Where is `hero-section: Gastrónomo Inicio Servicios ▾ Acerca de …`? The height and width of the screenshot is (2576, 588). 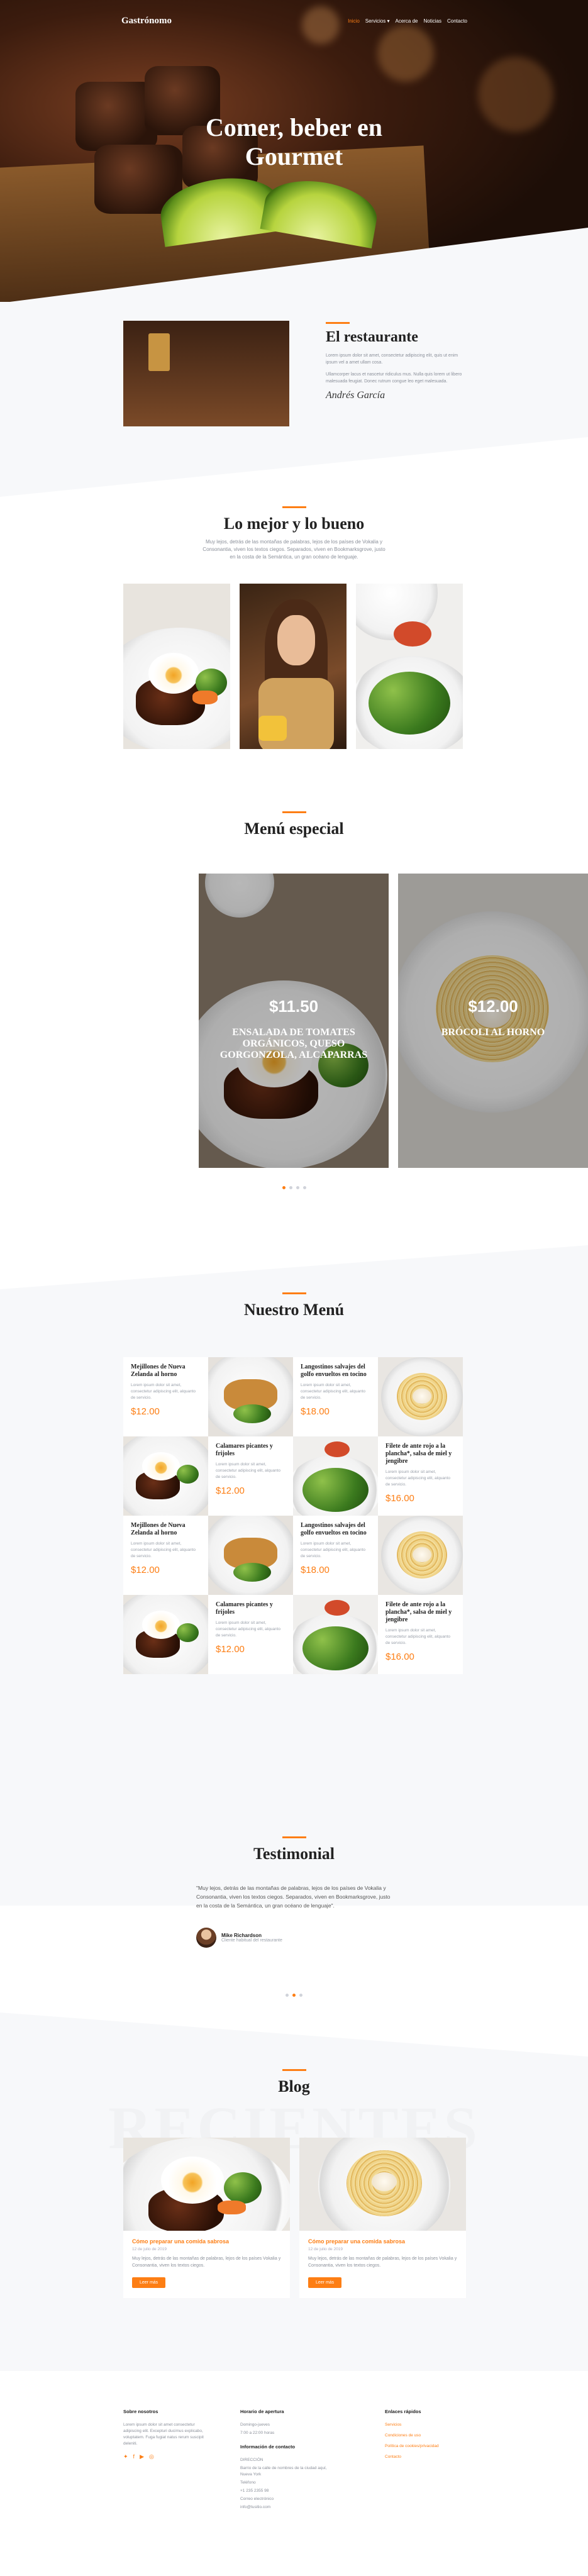
hero-section: Gastrónomo Inicio Servicios ▾ Acerca de … is located at coordinates (294, 151).